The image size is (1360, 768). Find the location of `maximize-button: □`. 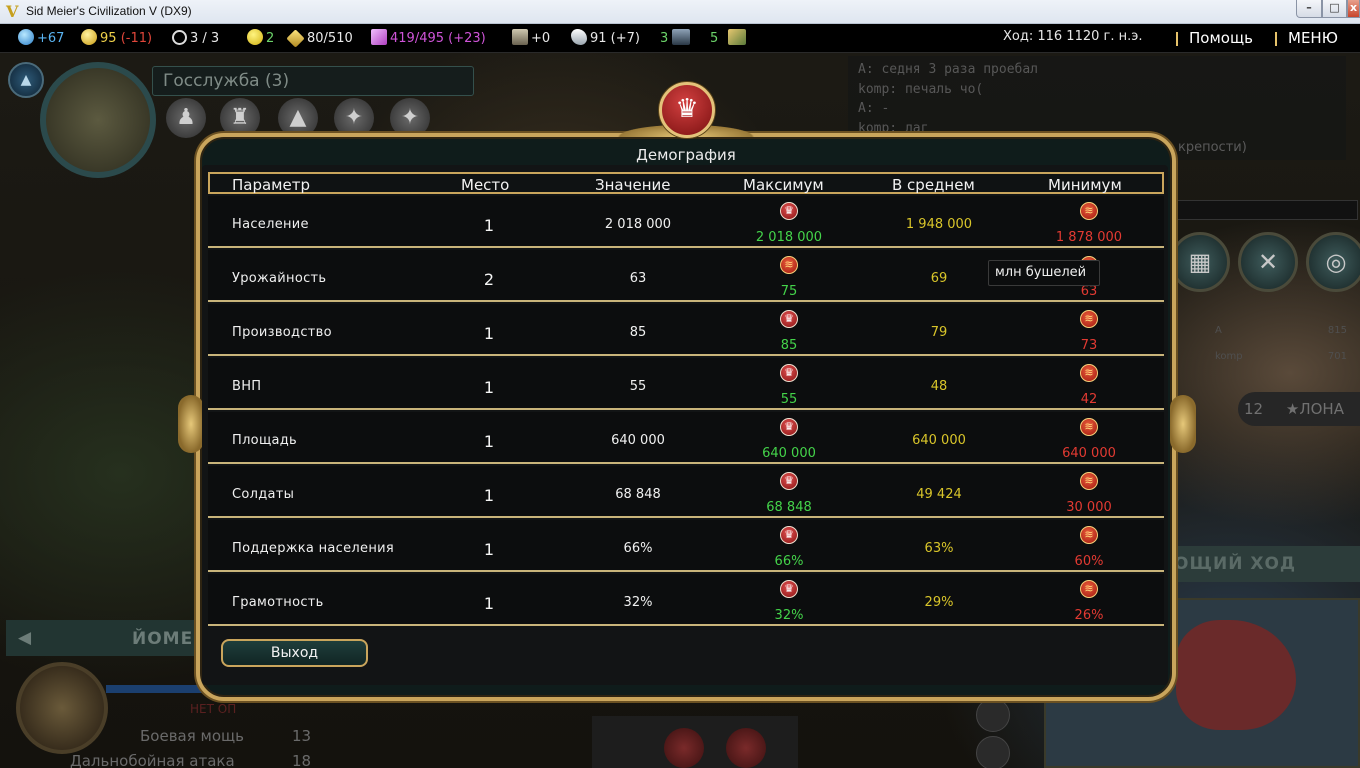

maximize-button: □ is located at coordinates (1334, 9).